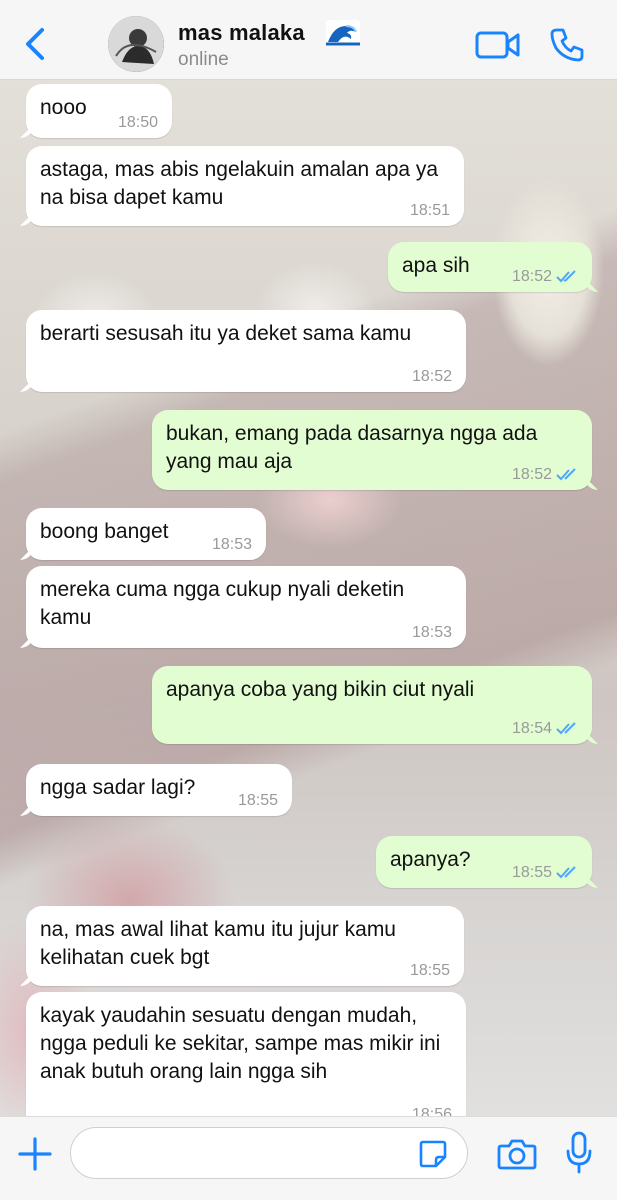 Image resolution: width=617 pixels, height=1200 pixels. What do you see at coordinates (241, 33) in the screenshot?
I see `contact-name: mas malaka` at bounding box center [241, 33].